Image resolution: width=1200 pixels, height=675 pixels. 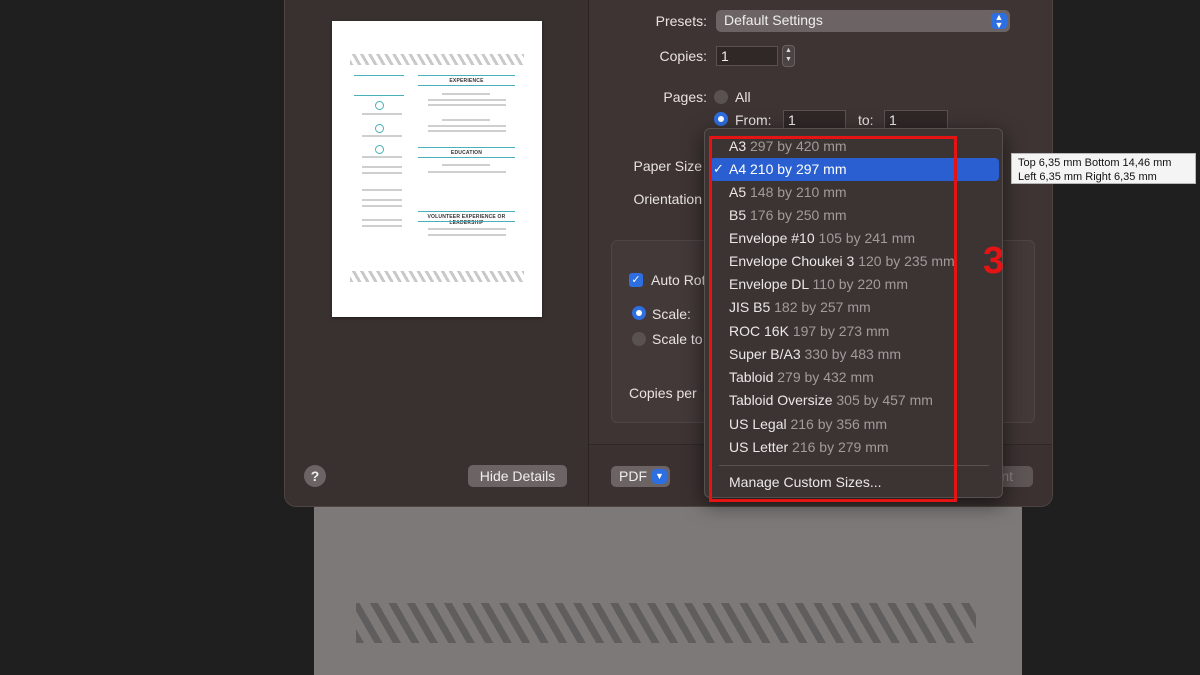 I want to click on pdf-menu-button: PDF ▼, so click(x=640, y=476).